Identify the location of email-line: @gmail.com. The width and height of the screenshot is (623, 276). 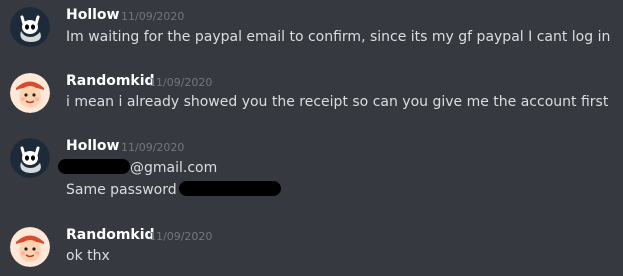
(137, 167).